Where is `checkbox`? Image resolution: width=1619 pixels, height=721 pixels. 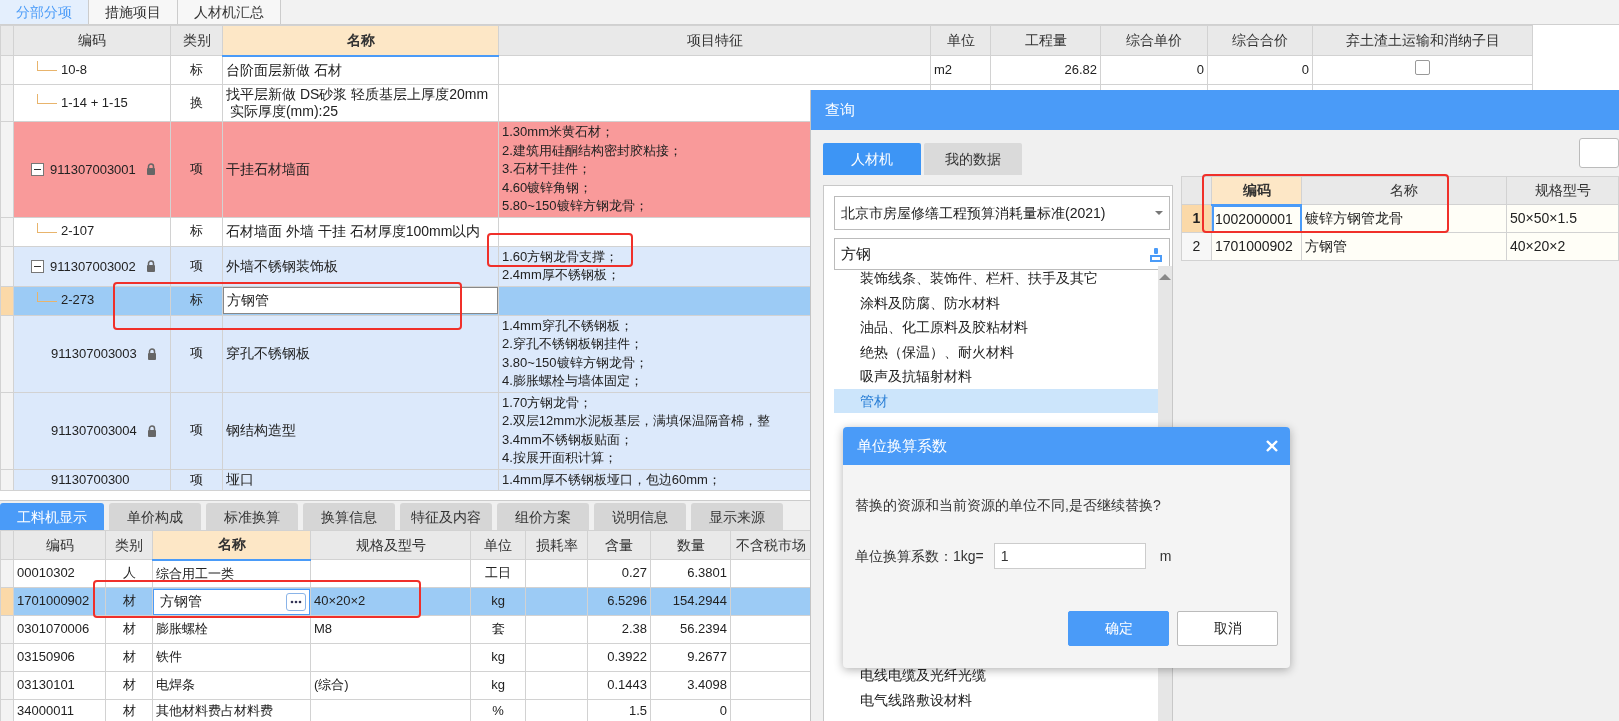
checkbox is located at coordinates (1422, 67).